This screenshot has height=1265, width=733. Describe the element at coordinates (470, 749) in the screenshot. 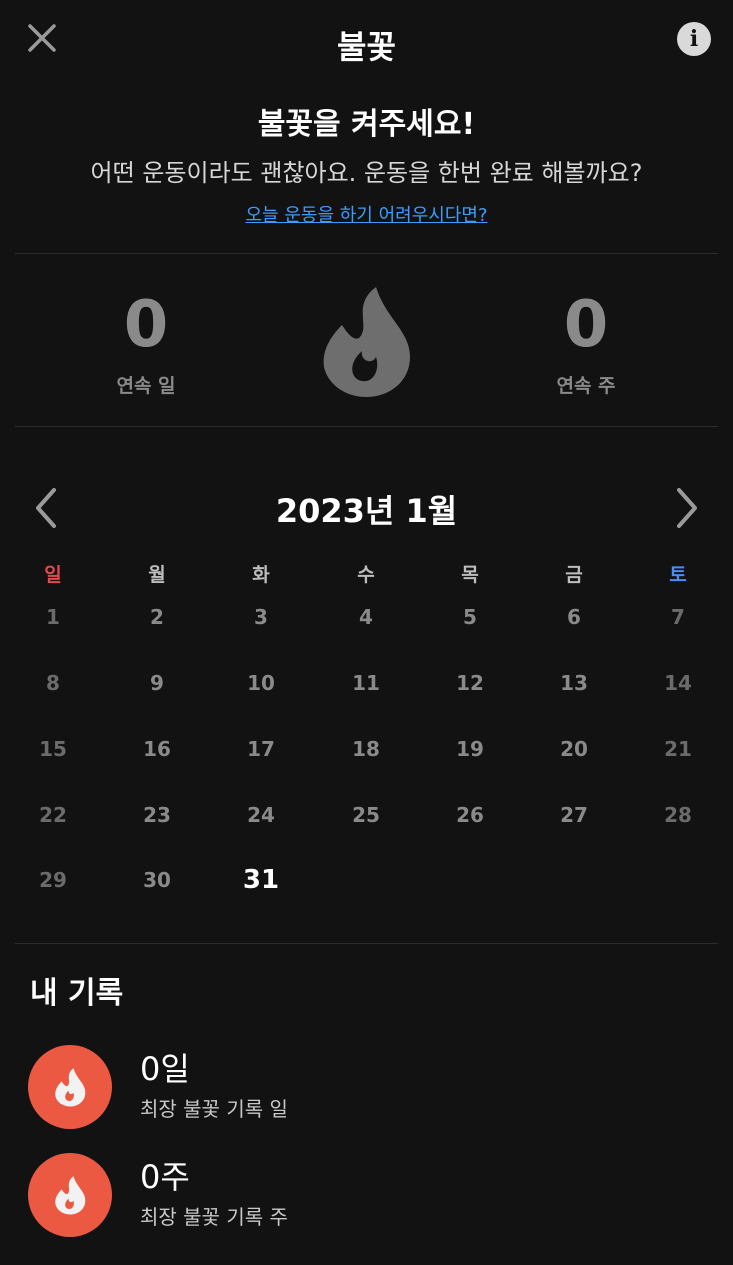

I see `calendar-day: 19` at that location.